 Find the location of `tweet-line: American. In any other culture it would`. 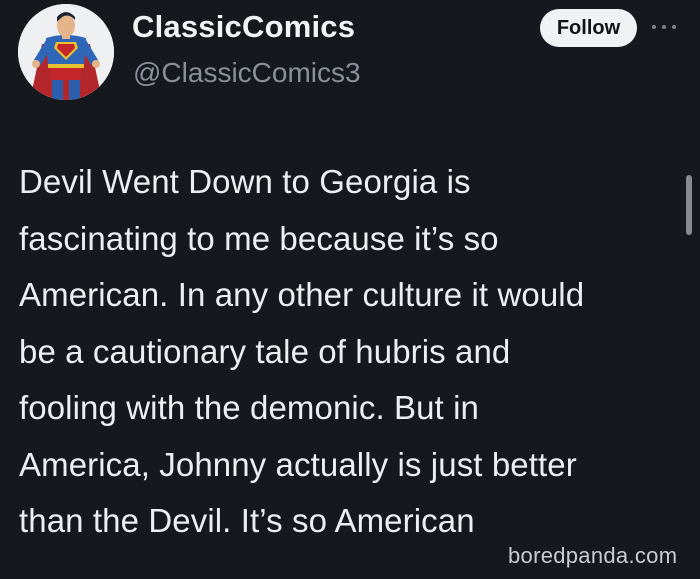

tweet-line: American. In any other culture it would is located at coordinates (302, 294).